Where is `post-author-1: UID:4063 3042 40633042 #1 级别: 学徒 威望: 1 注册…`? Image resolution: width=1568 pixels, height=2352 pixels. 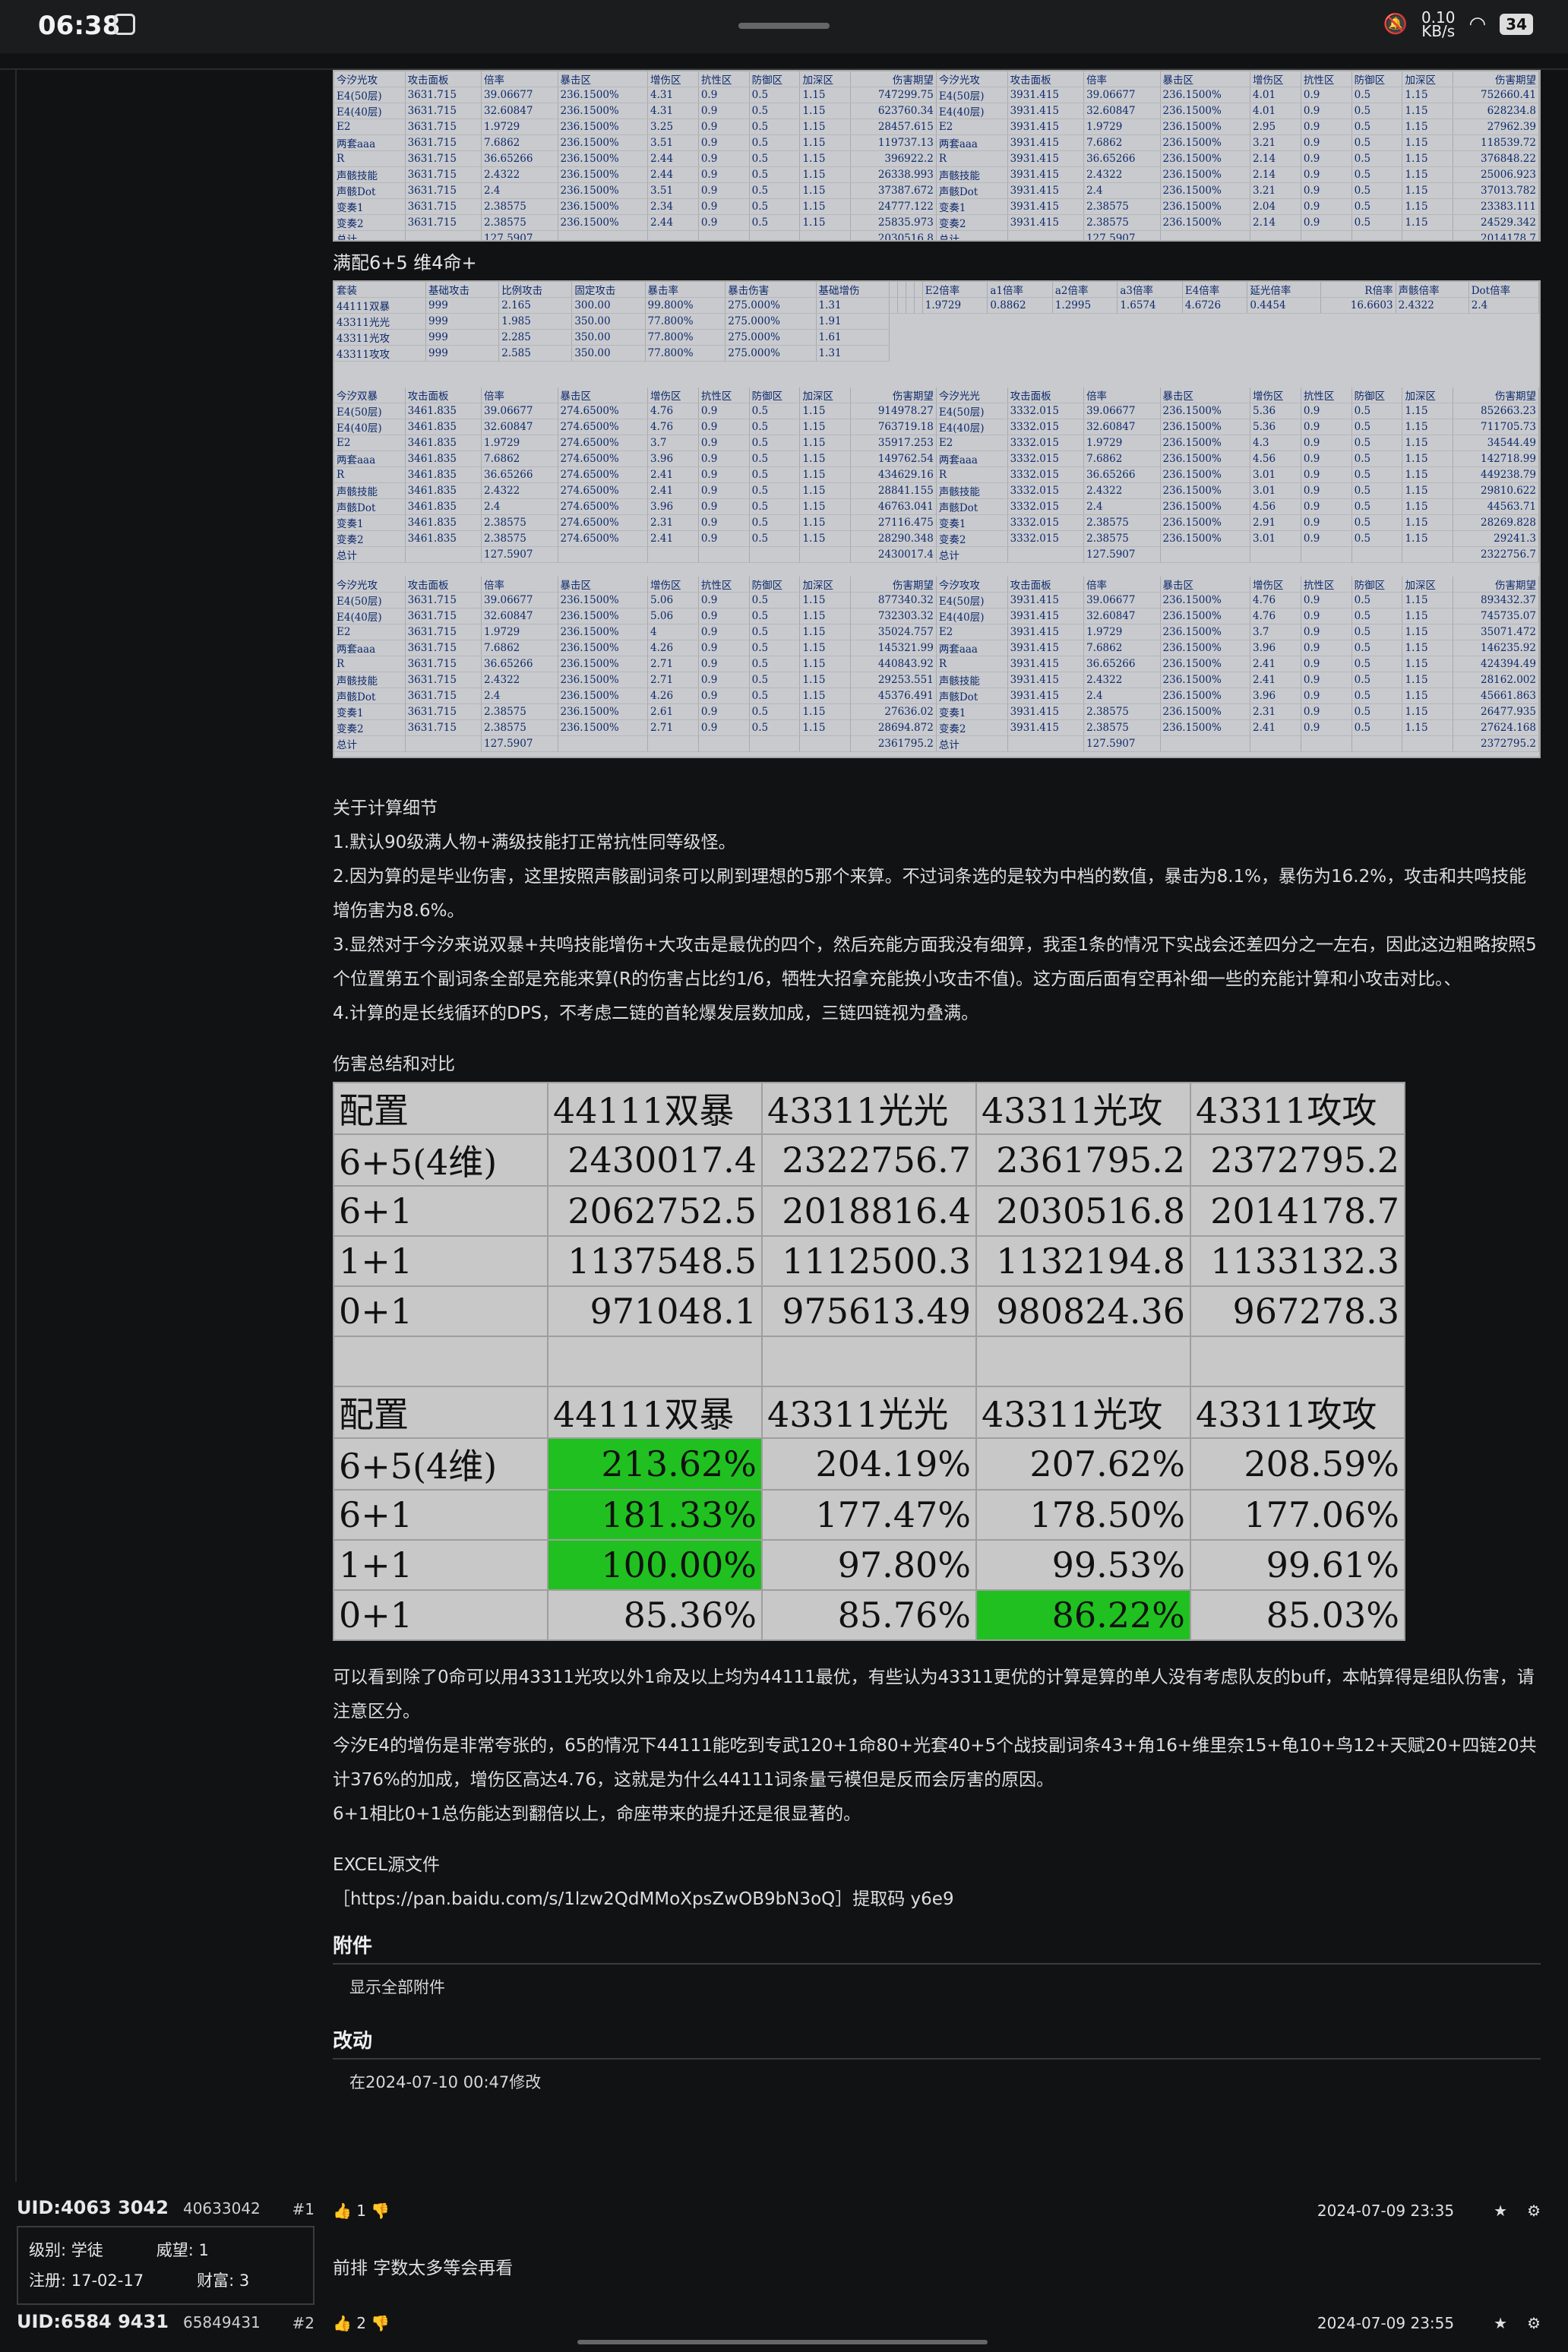 post-author-1: UID:4063 3042 40633042 #1 级别: 学徒 威望: 1 注册… is located at coordinates (166, 2251).